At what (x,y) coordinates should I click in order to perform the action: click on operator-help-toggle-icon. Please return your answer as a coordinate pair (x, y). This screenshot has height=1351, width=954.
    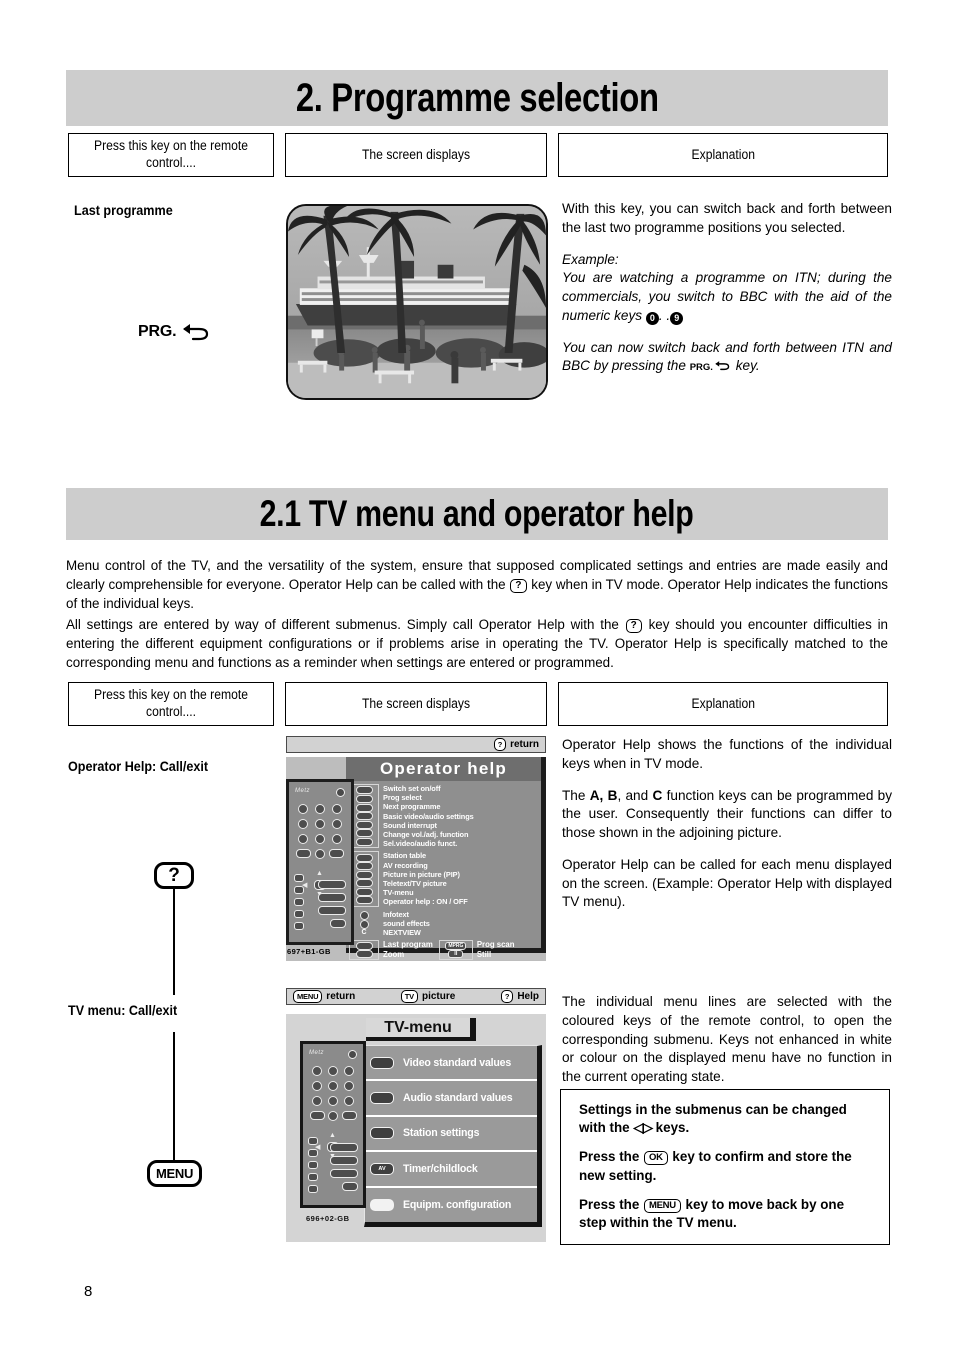
    Looking at the image, I should click on (364, 900).